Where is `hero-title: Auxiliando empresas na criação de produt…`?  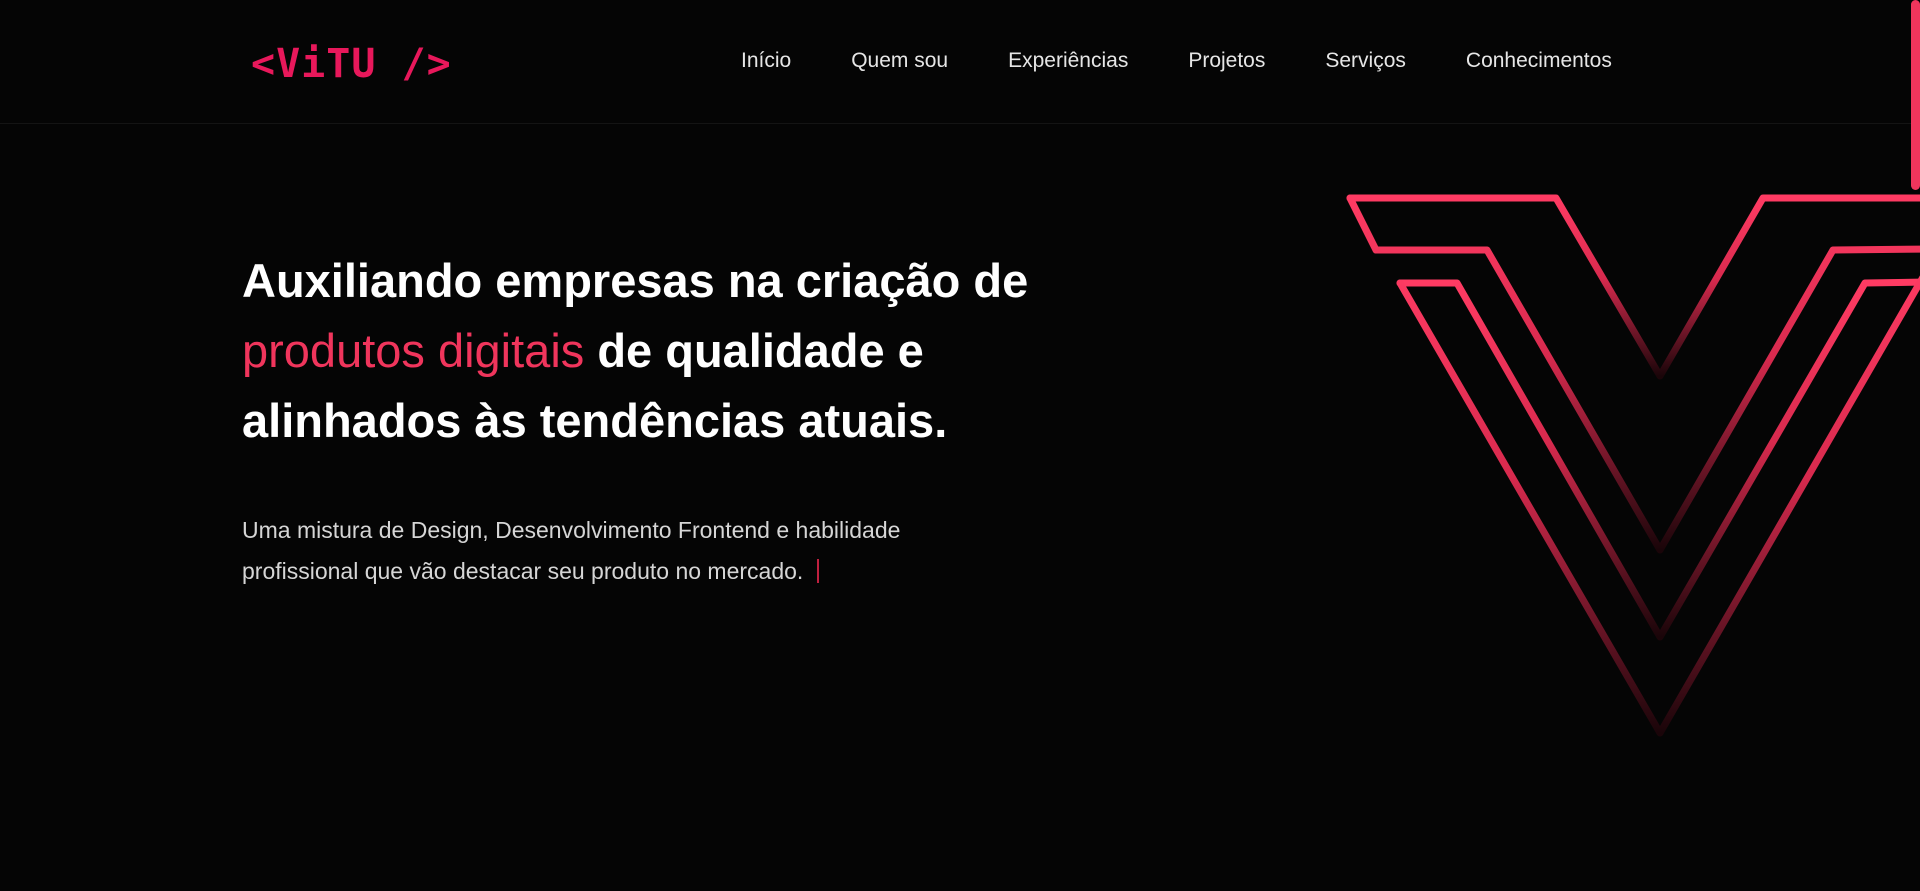 hero-title: Auxiliando empresas na criação de produt… is located at coordinates (672, 351).